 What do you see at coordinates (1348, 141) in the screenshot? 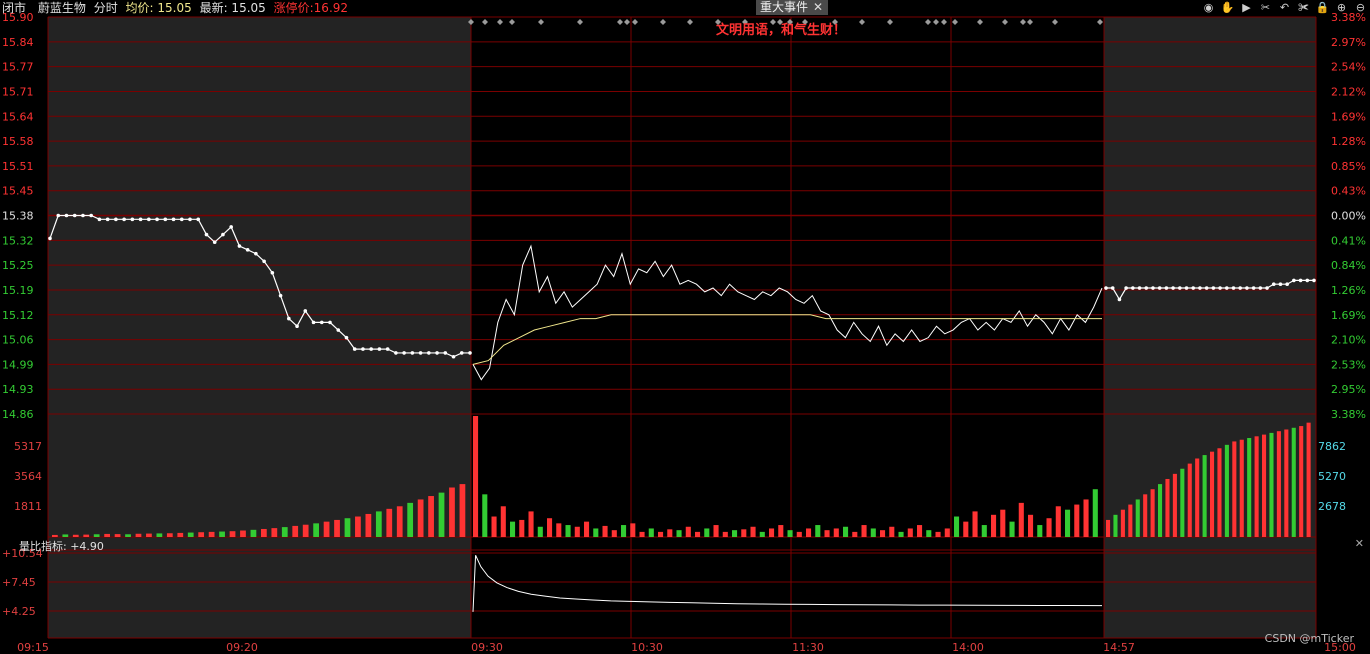
I see `pct-tick-label: 1.28%` at bounding box center [1348, 141].